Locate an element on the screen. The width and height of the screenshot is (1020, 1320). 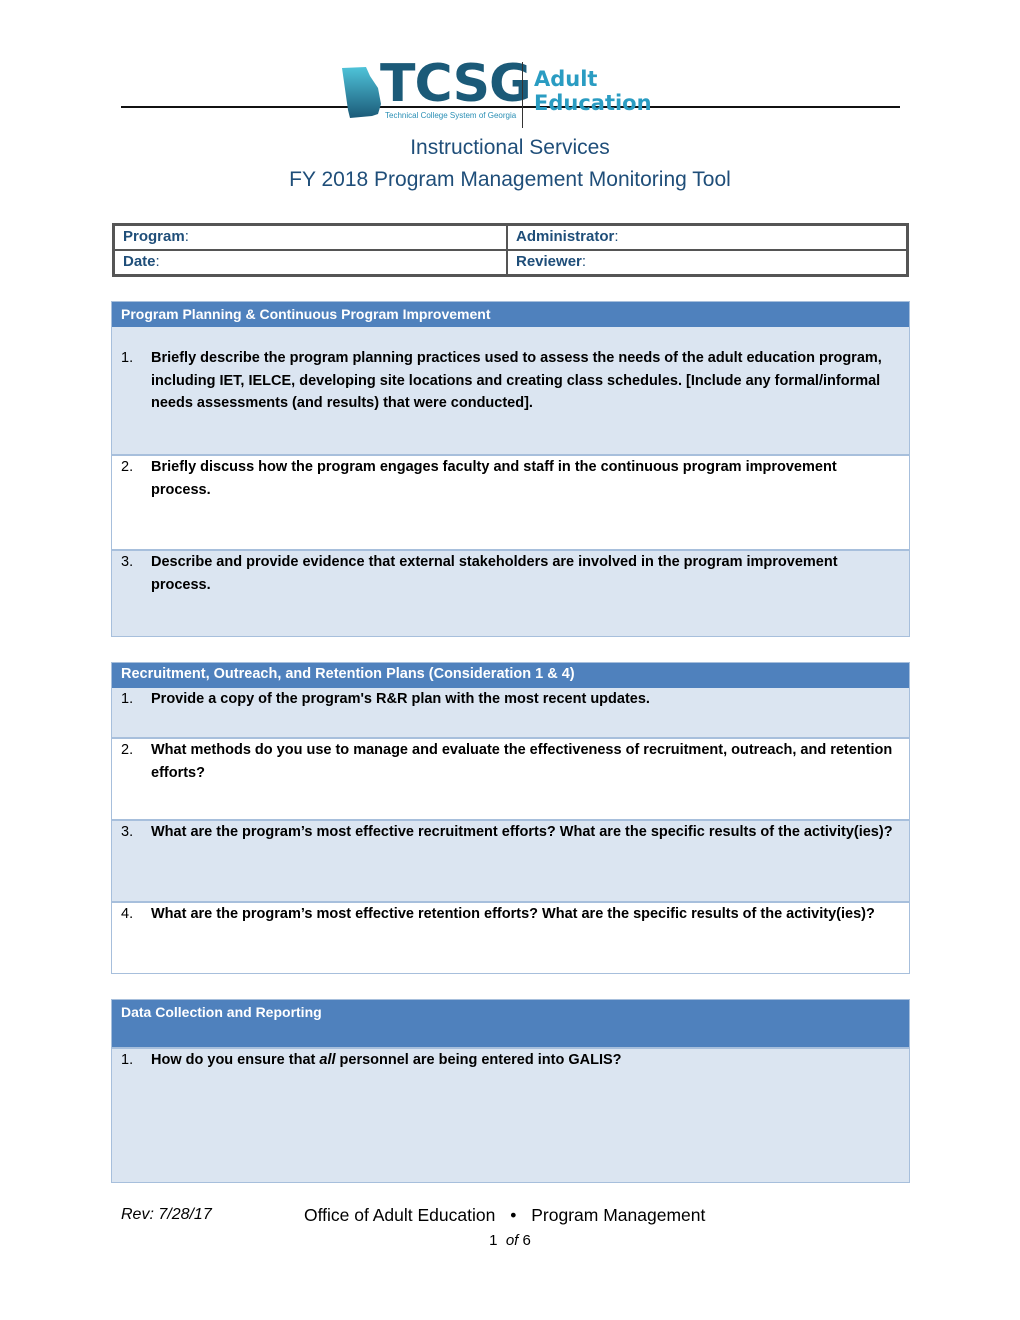
logo-division-line2: Education is located at coordinates (593, 103).